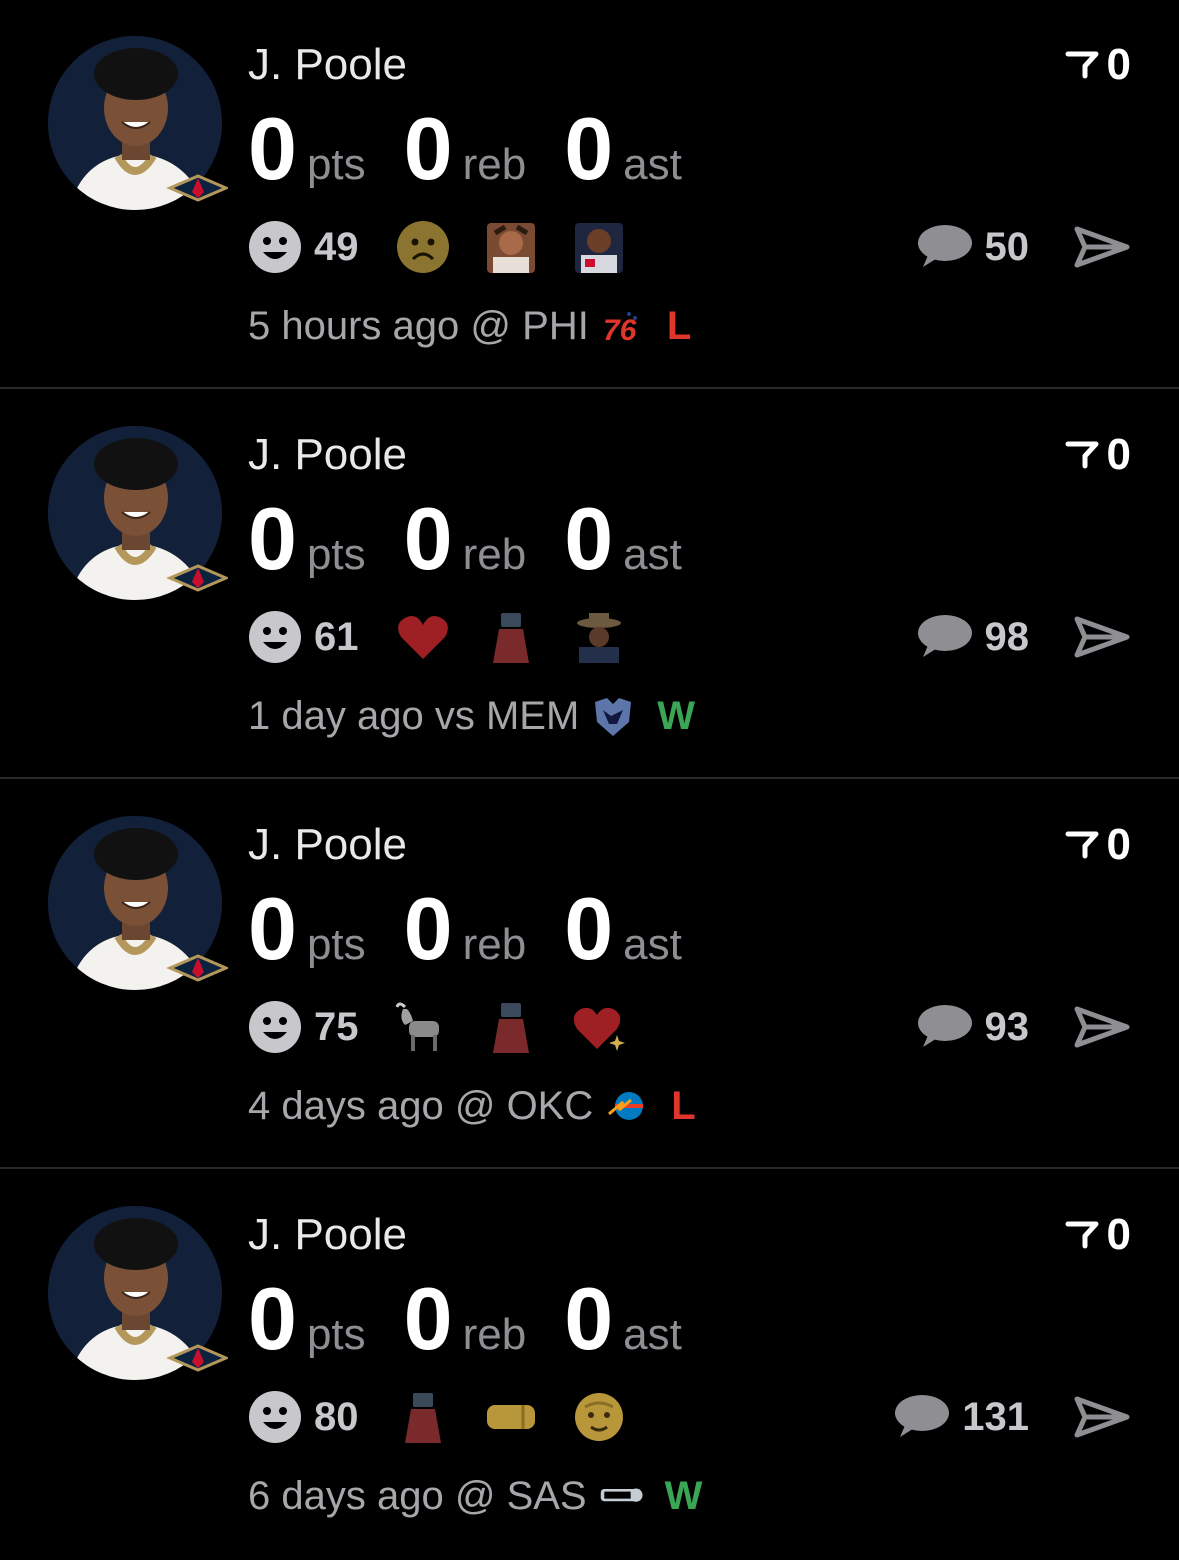 The height and width of the screenshot is (1560, 1179). I want to click on comment-count: 131, so click(995, 1416).